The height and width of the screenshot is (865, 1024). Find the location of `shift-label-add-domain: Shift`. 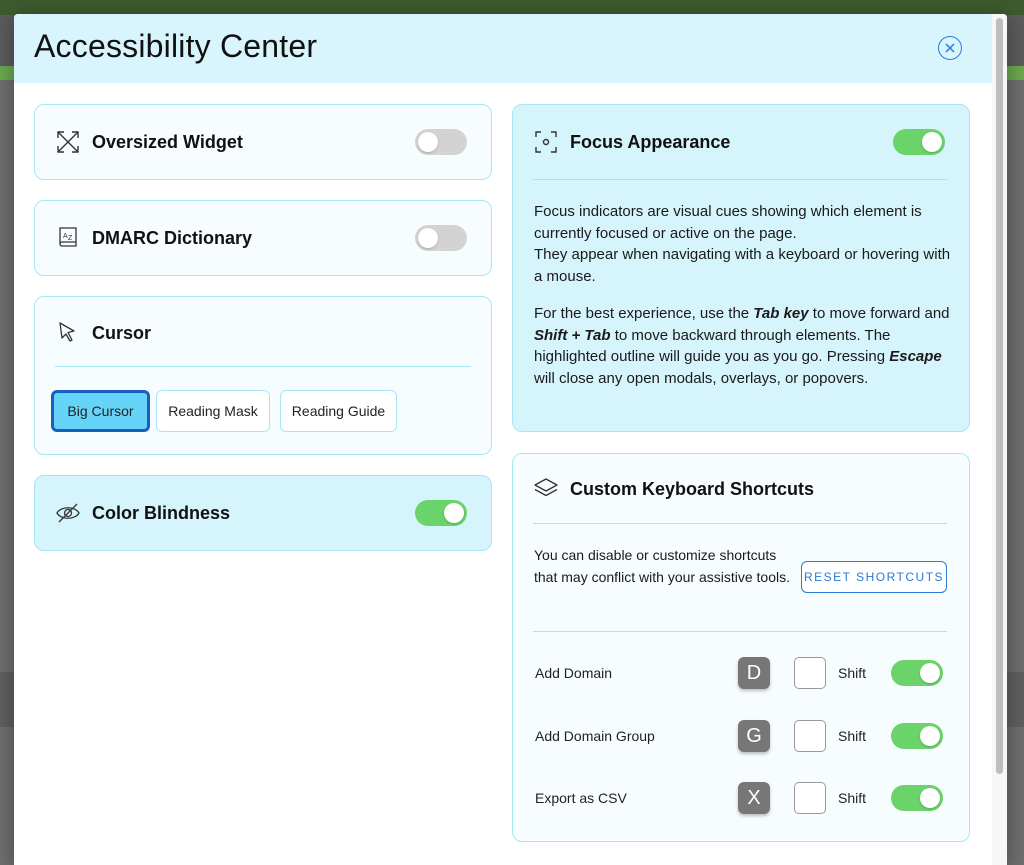

shift-label-add-domain: Shift is located at coordinates (852, 673).